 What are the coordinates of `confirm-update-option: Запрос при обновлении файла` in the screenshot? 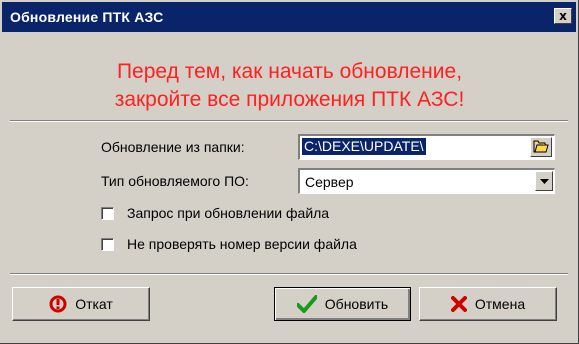 It's located at (215, 213).